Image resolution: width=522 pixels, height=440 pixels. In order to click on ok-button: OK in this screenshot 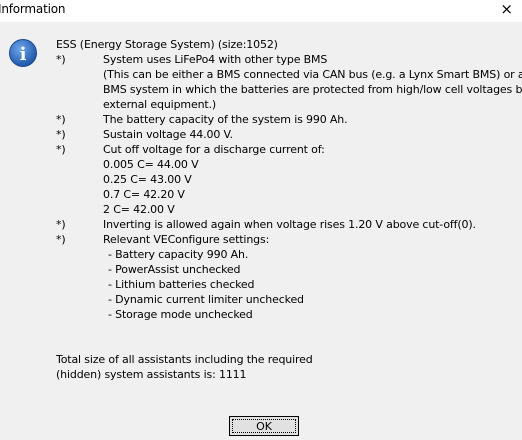, I will do `click(264, 426)`.